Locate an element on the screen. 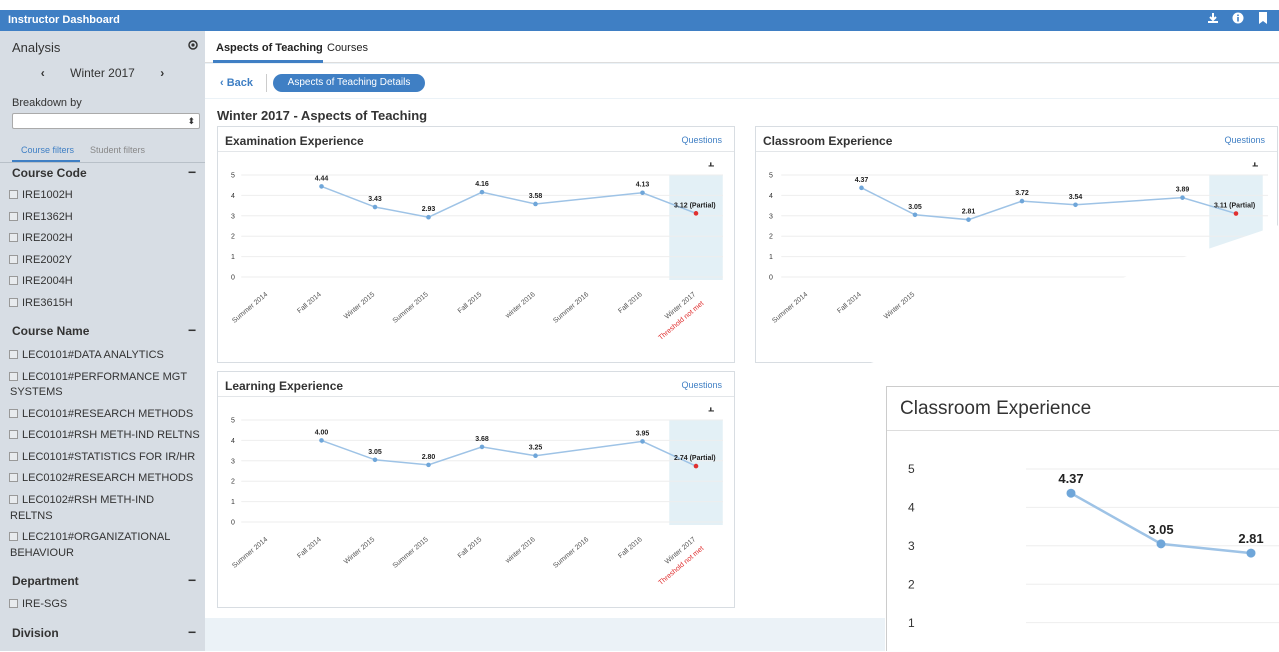  y-tick-label: 4 is located at coordinates (911, 508).